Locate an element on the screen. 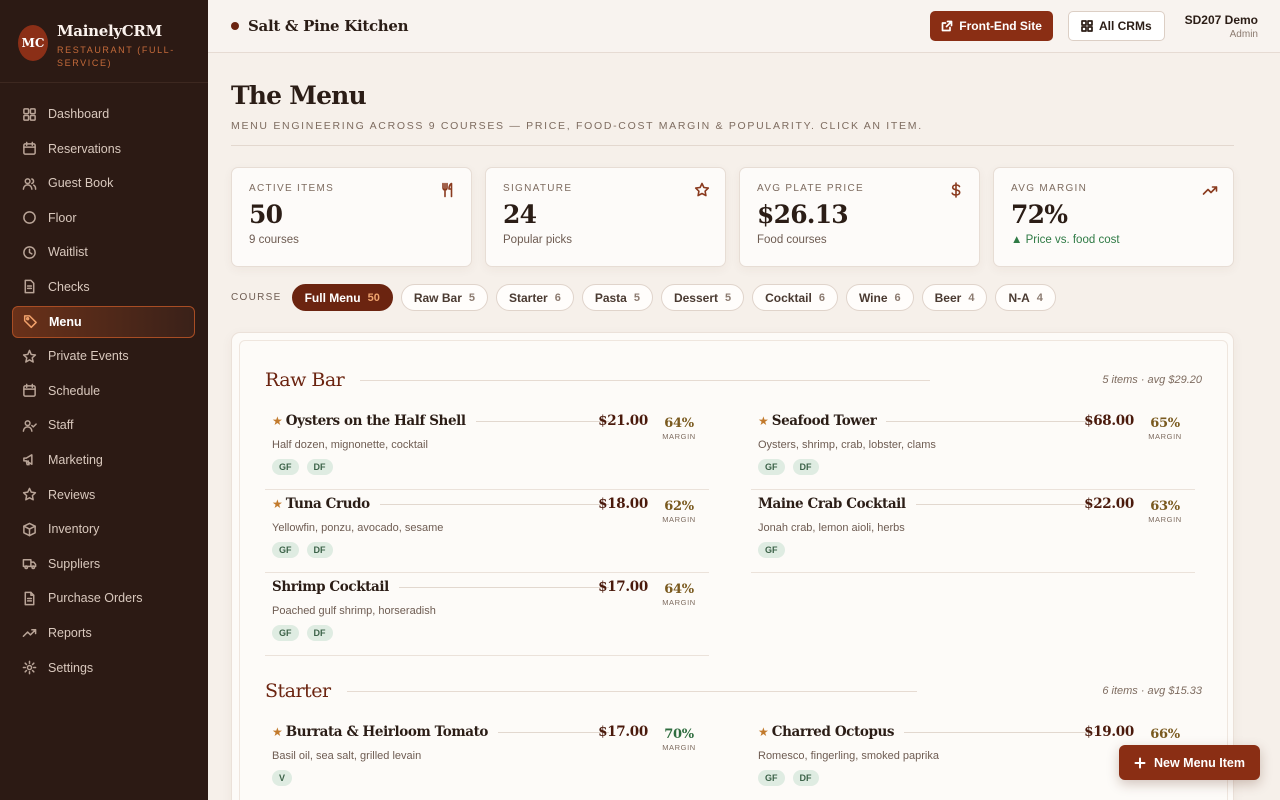 The image size is (1280, 800). filter-chip-raw-bar: Raw Bar 5 is located at coordinates (444, 297).